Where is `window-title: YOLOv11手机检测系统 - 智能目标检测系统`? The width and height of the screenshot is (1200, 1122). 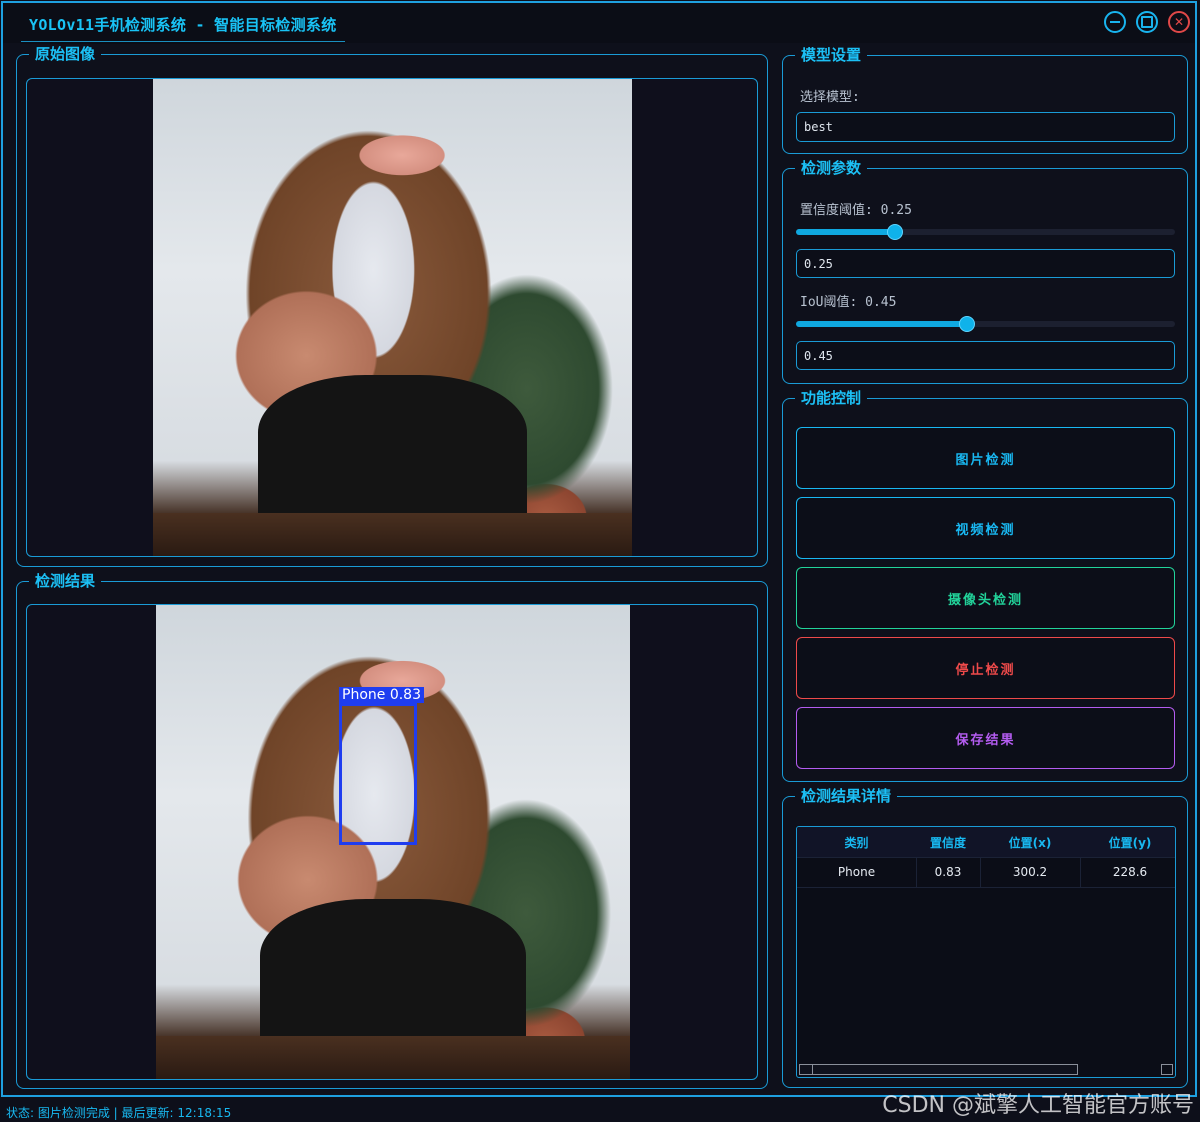
window-title: YOLOv11手机检测系统 - 智能目标检测系统 is located at coordinates (183, 25).